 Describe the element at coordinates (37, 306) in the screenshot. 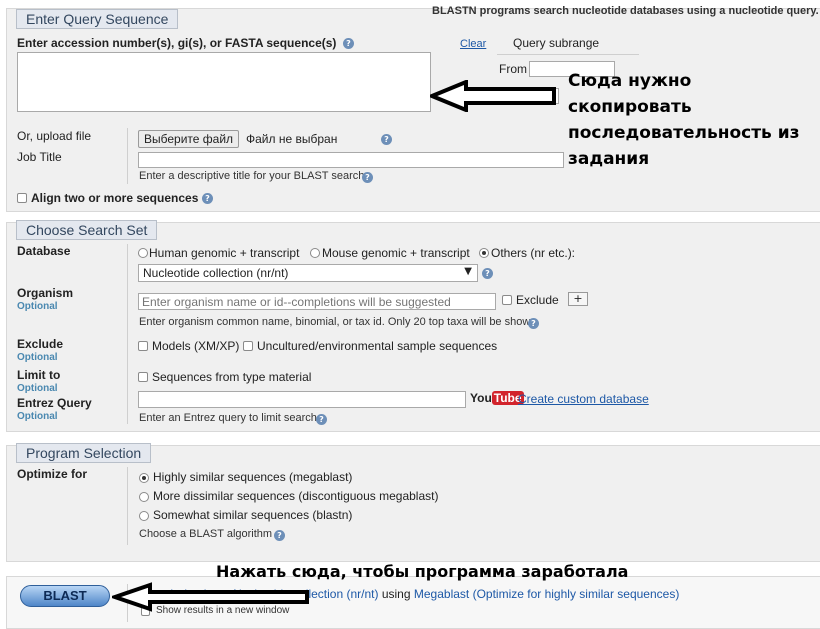

I see `organism-optional: Optional` at that location.